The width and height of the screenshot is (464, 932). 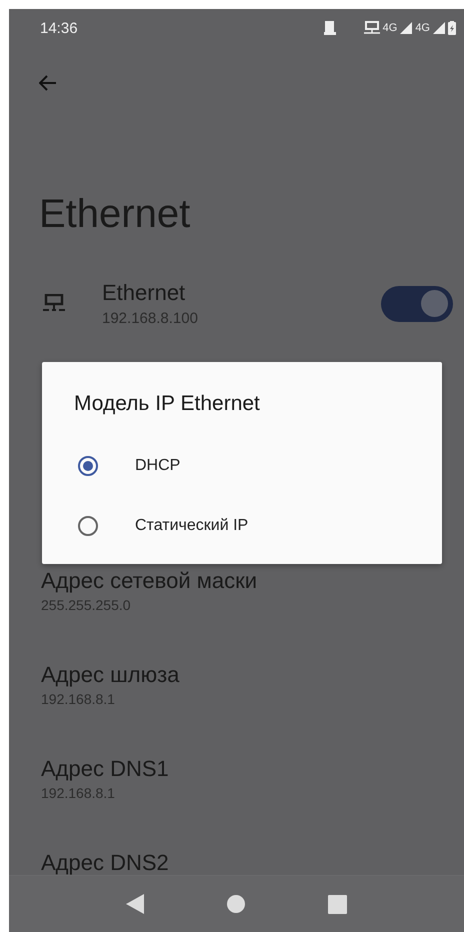 What do you see at coordinates (252, 769) in the screenshot?
I see `setting-label: Адрес DNS1` at bounding box center [252, 769].